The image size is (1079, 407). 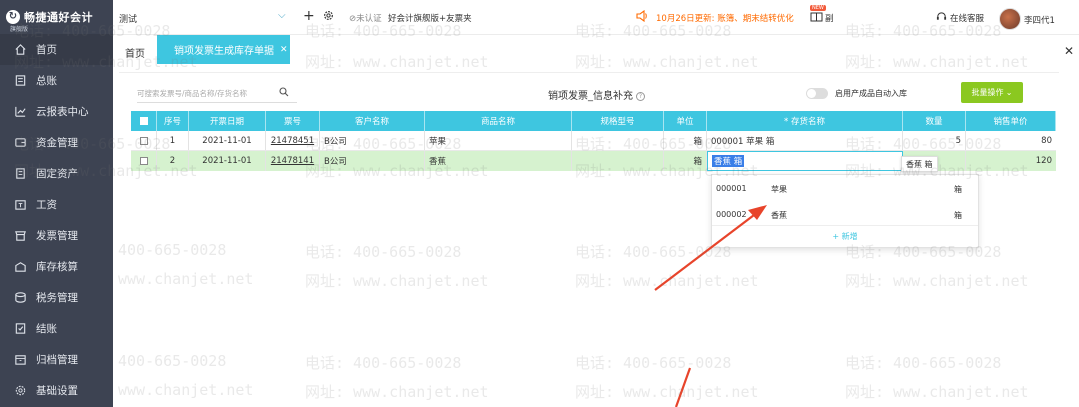 I want to click on gift-icon, so click(x=816, y=17).